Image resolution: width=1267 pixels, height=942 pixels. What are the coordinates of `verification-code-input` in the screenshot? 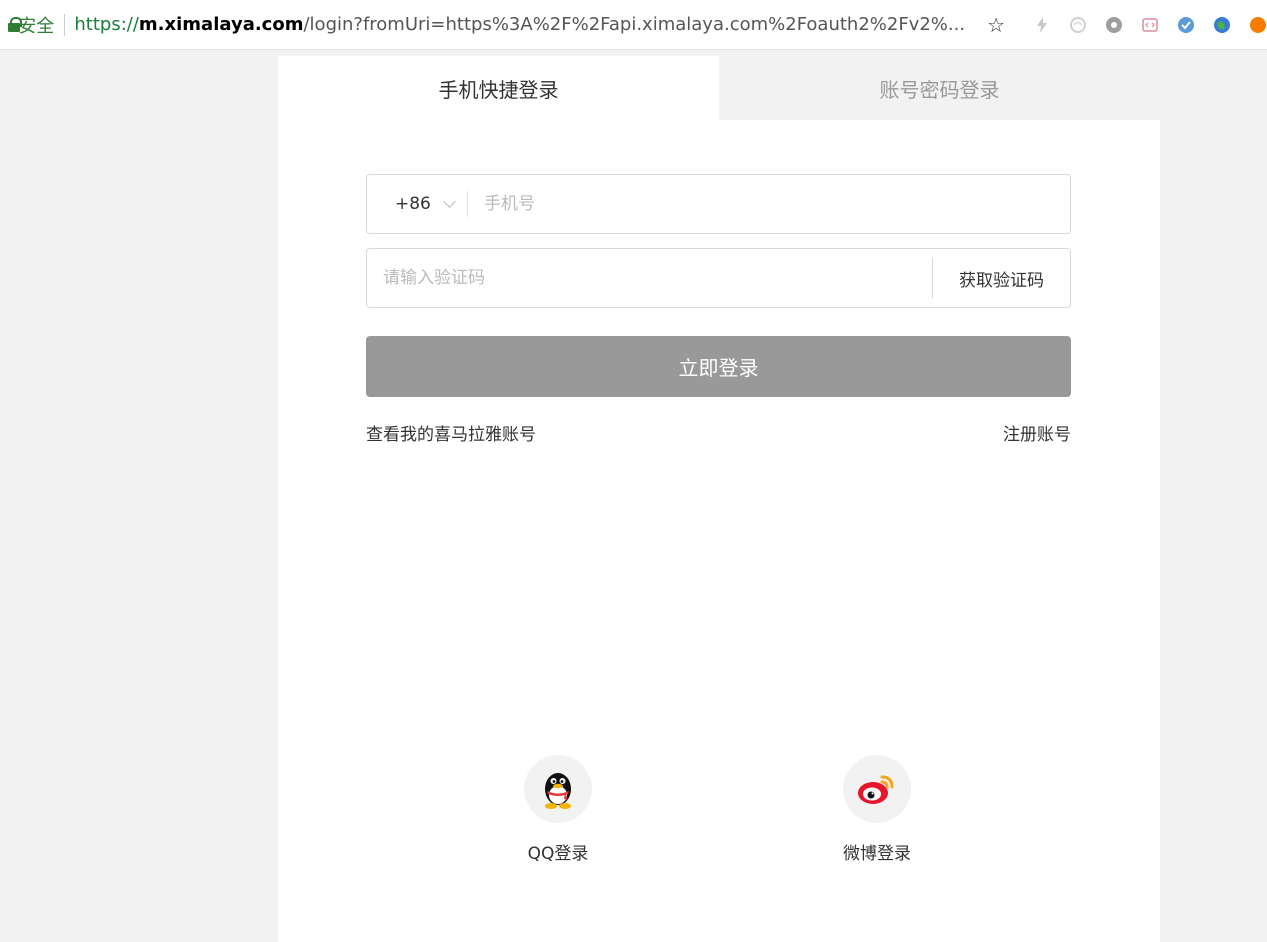 It's located at (649, 278).